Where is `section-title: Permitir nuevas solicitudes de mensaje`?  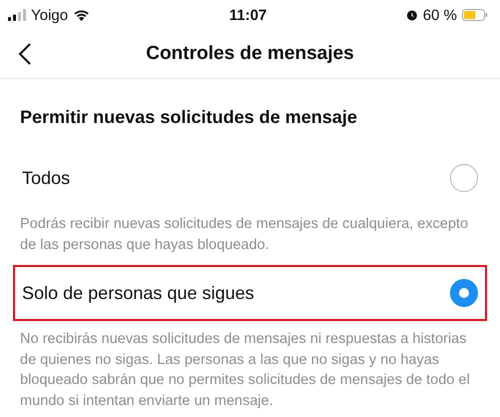
section-title: Permitir nuevas solicitudes de mensaje is located at coordinates (189, 117).